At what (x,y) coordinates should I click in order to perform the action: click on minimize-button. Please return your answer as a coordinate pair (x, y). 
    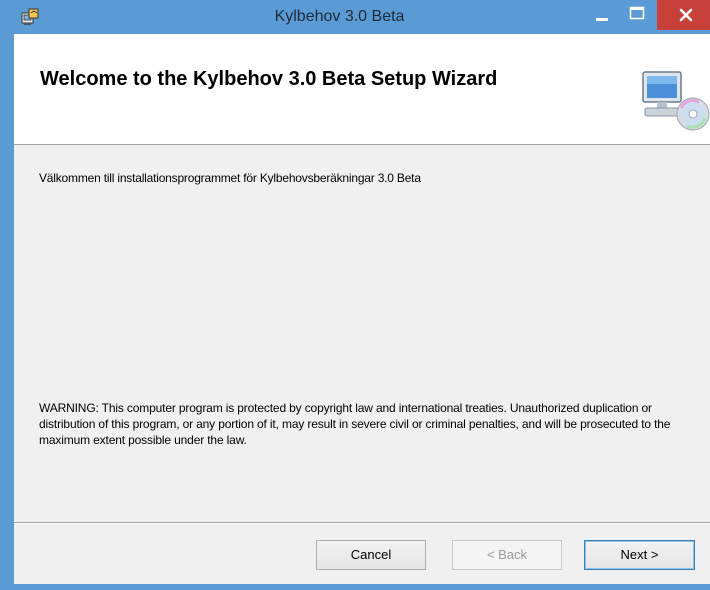
    Looking at the image, I should click on (602, 15).